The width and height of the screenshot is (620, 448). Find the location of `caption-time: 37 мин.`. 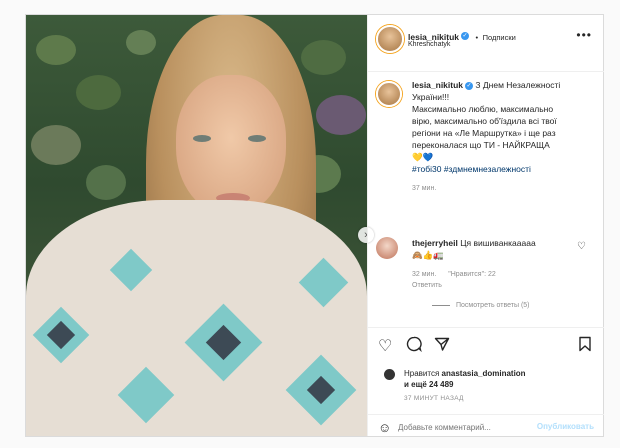

caption-time: 37 мин. is located at coordinates (424, 188).